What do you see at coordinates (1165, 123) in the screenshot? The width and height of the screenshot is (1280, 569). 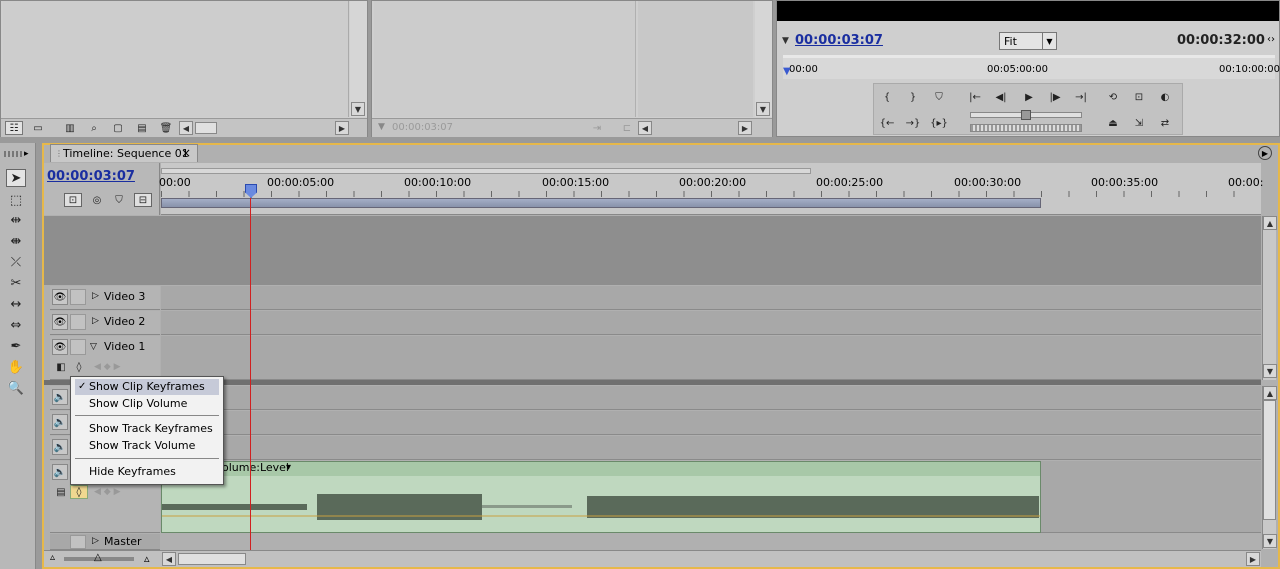 I see `trim-icon: ⇄` at bounding box center [1165, 123].